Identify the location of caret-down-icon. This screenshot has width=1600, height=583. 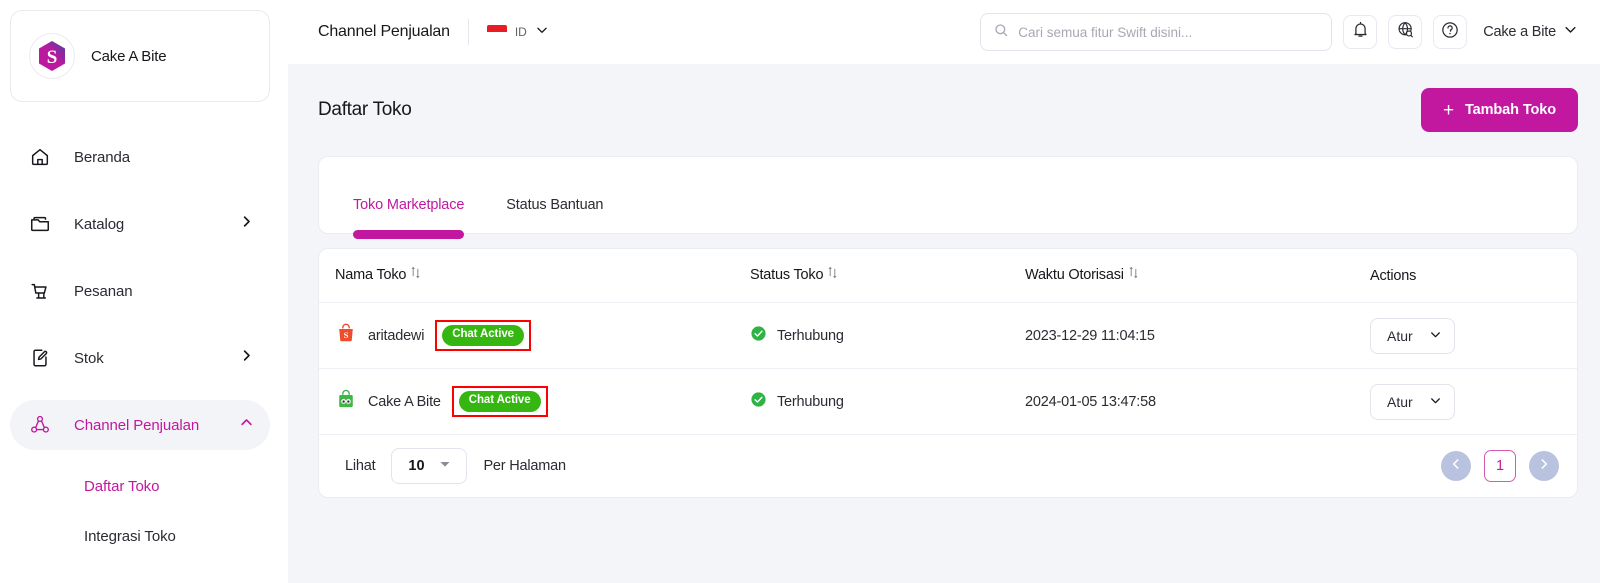
(445, 466).